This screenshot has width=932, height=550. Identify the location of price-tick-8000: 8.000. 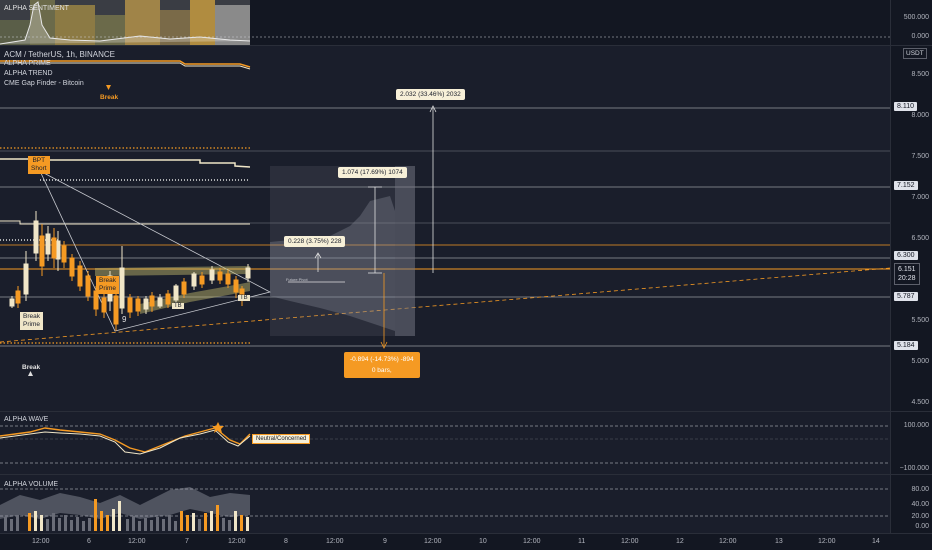
(920, 115).